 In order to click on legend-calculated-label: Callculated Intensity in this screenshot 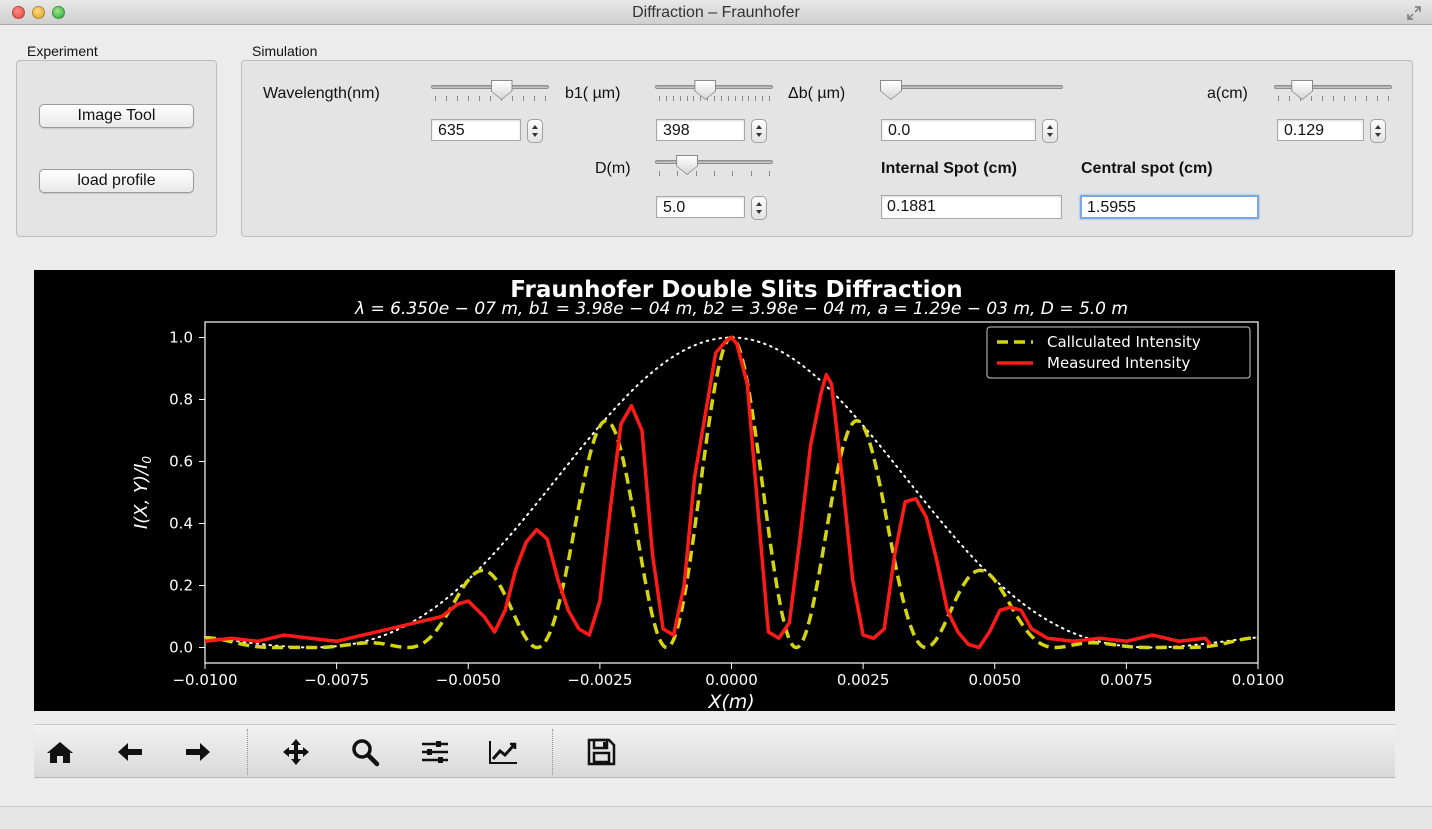, I will do `click(1124, 342)`.